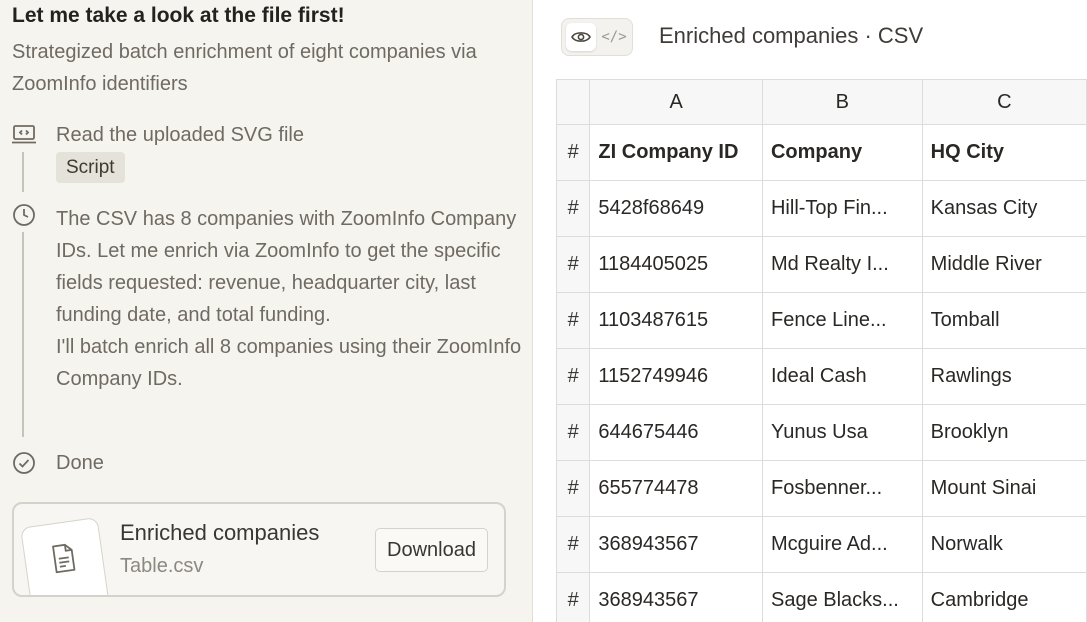  What do you see at coordinates (1004, 152) in the screenshot?
I see `header-cell: HQ City` at bounding box center [1004, 152].